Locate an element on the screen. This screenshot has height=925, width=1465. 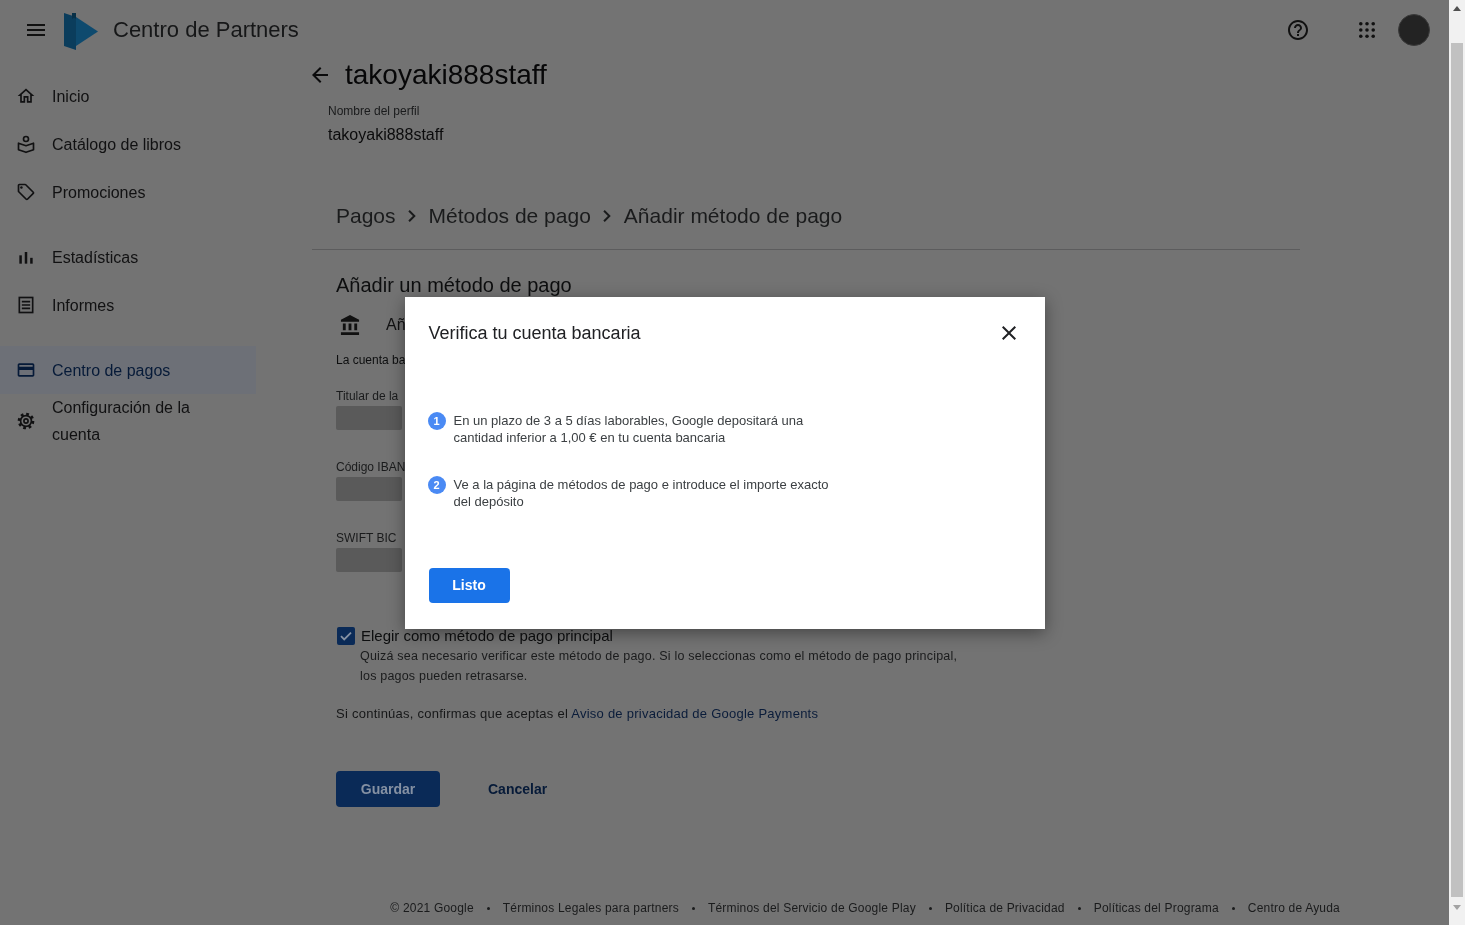
field-label: SWIFT BIC is located at coordinates (367, 538).